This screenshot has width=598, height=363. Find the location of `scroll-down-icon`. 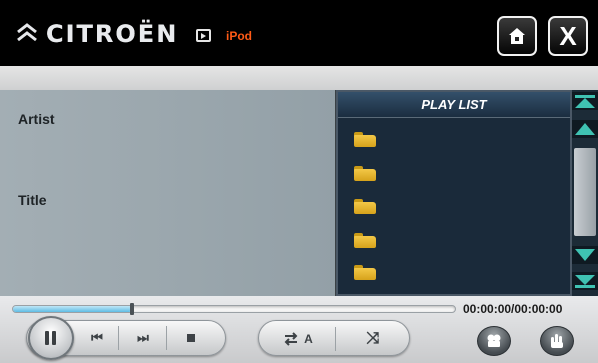

scroll-down-icon is located at coordinates (585, 255).